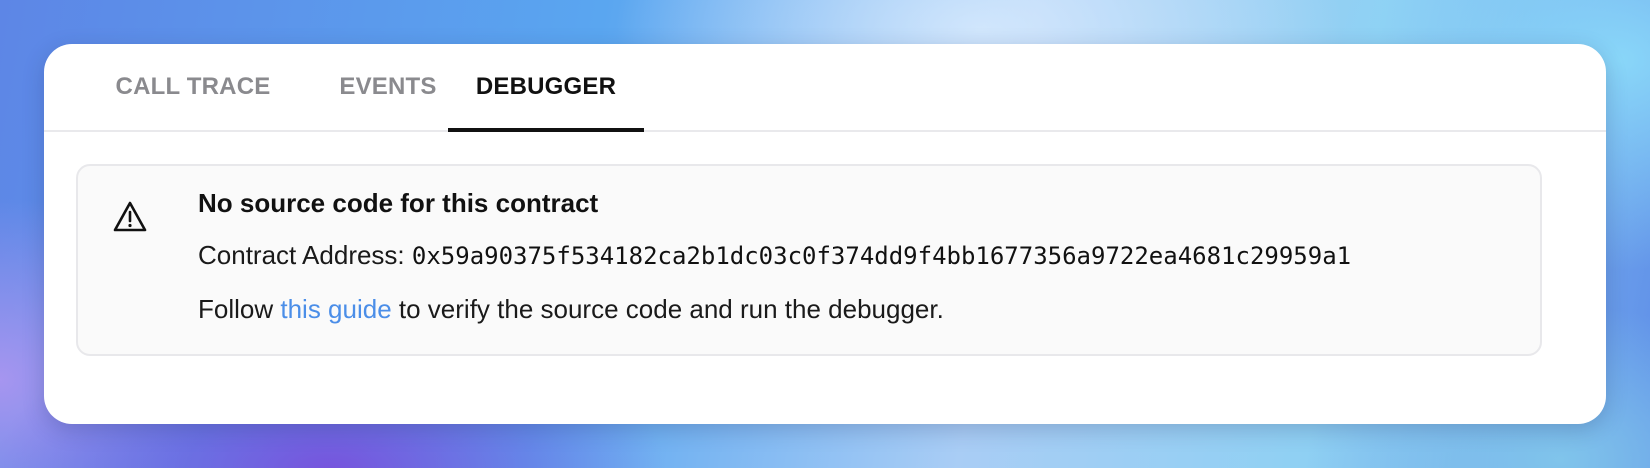 This screenshot has height=468, width=1650. Describe the element at coordinates (305, 255) in the screenshot. I see `contract-address-label: Contract Address:` at that location.